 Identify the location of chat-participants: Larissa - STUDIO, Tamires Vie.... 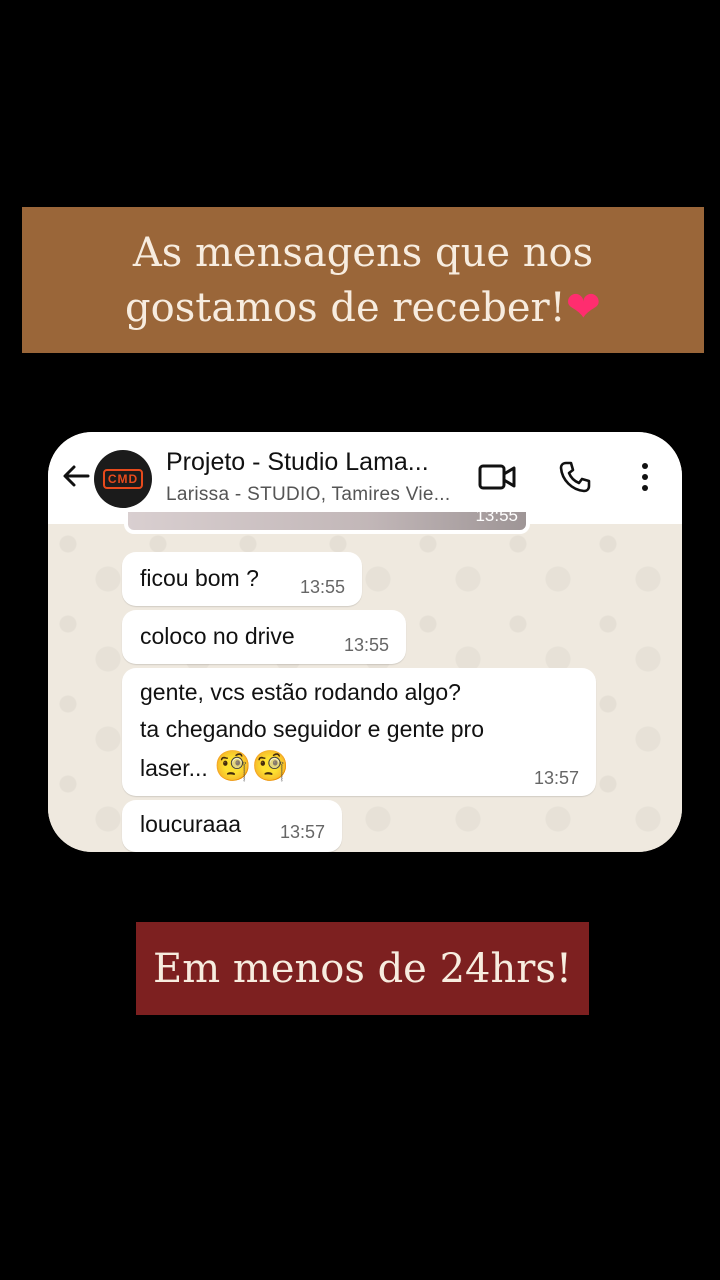
(316, 495).